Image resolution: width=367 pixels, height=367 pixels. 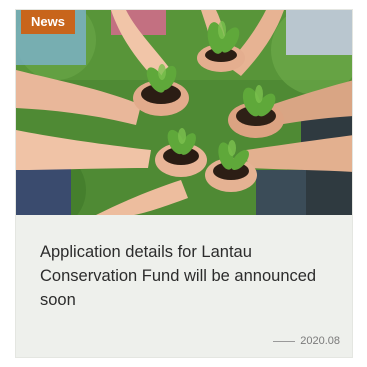 I want to click on news-tag: News, so click(x=48, y=22).